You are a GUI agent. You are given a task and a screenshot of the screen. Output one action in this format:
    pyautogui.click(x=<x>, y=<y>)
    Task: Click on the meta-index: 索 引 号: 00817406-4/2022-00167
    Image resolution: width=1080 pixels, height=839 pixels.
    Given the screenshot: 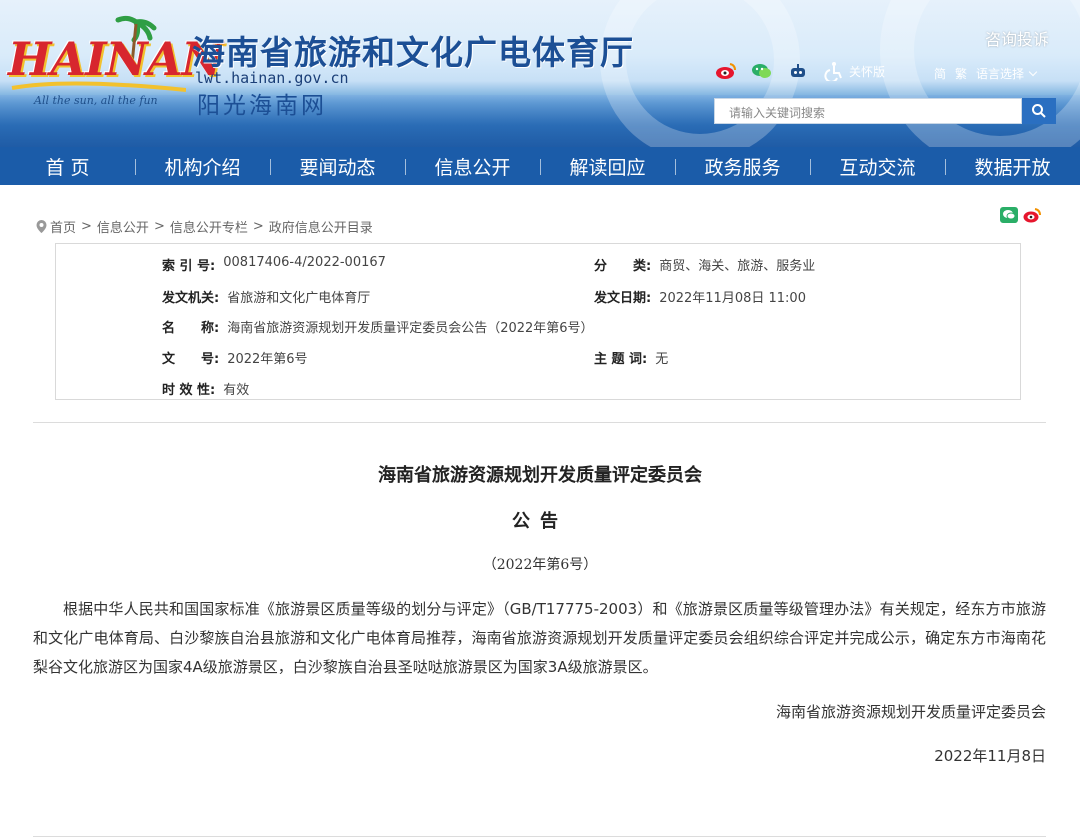 What is the action you would take?
    pyautogui.click(x=274, y=264)
    